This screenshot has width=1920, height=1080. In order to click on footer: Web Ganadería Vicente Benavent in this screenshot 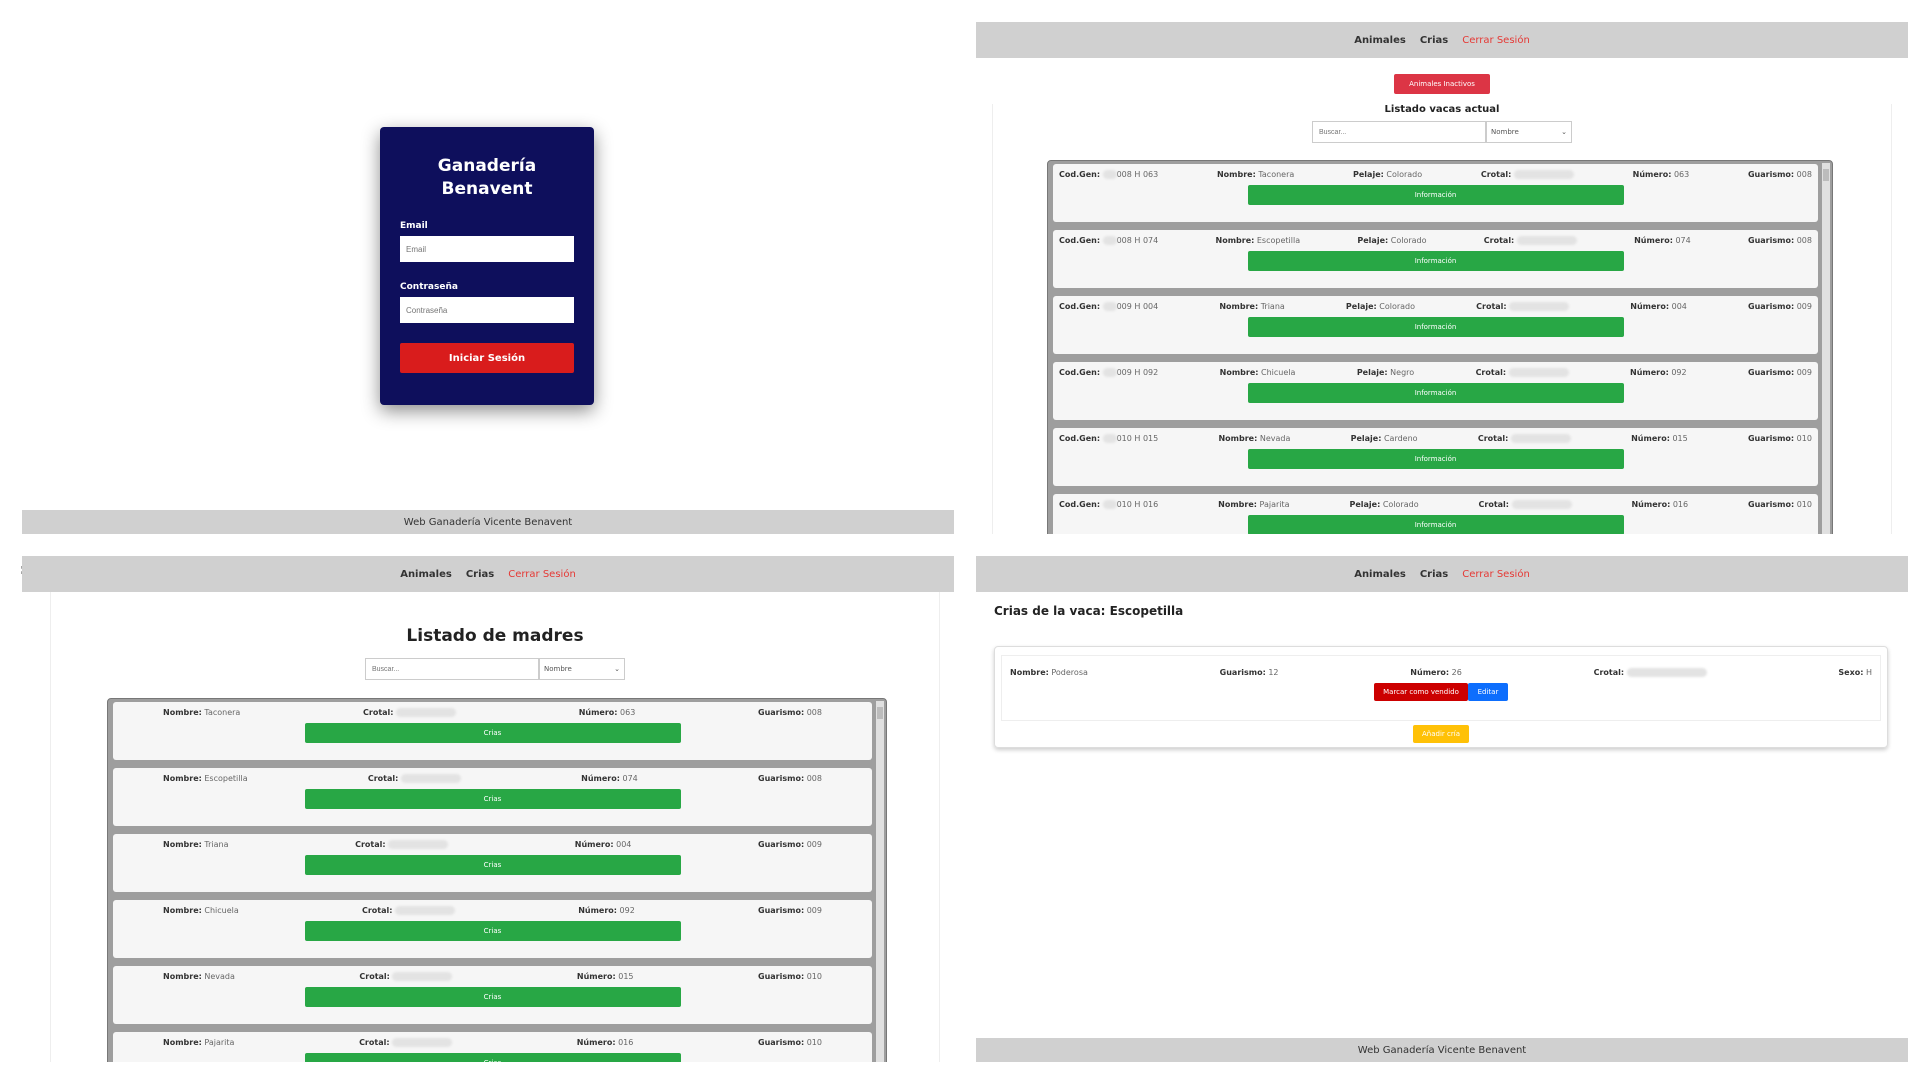, I will do `click(1442, 1050)`.